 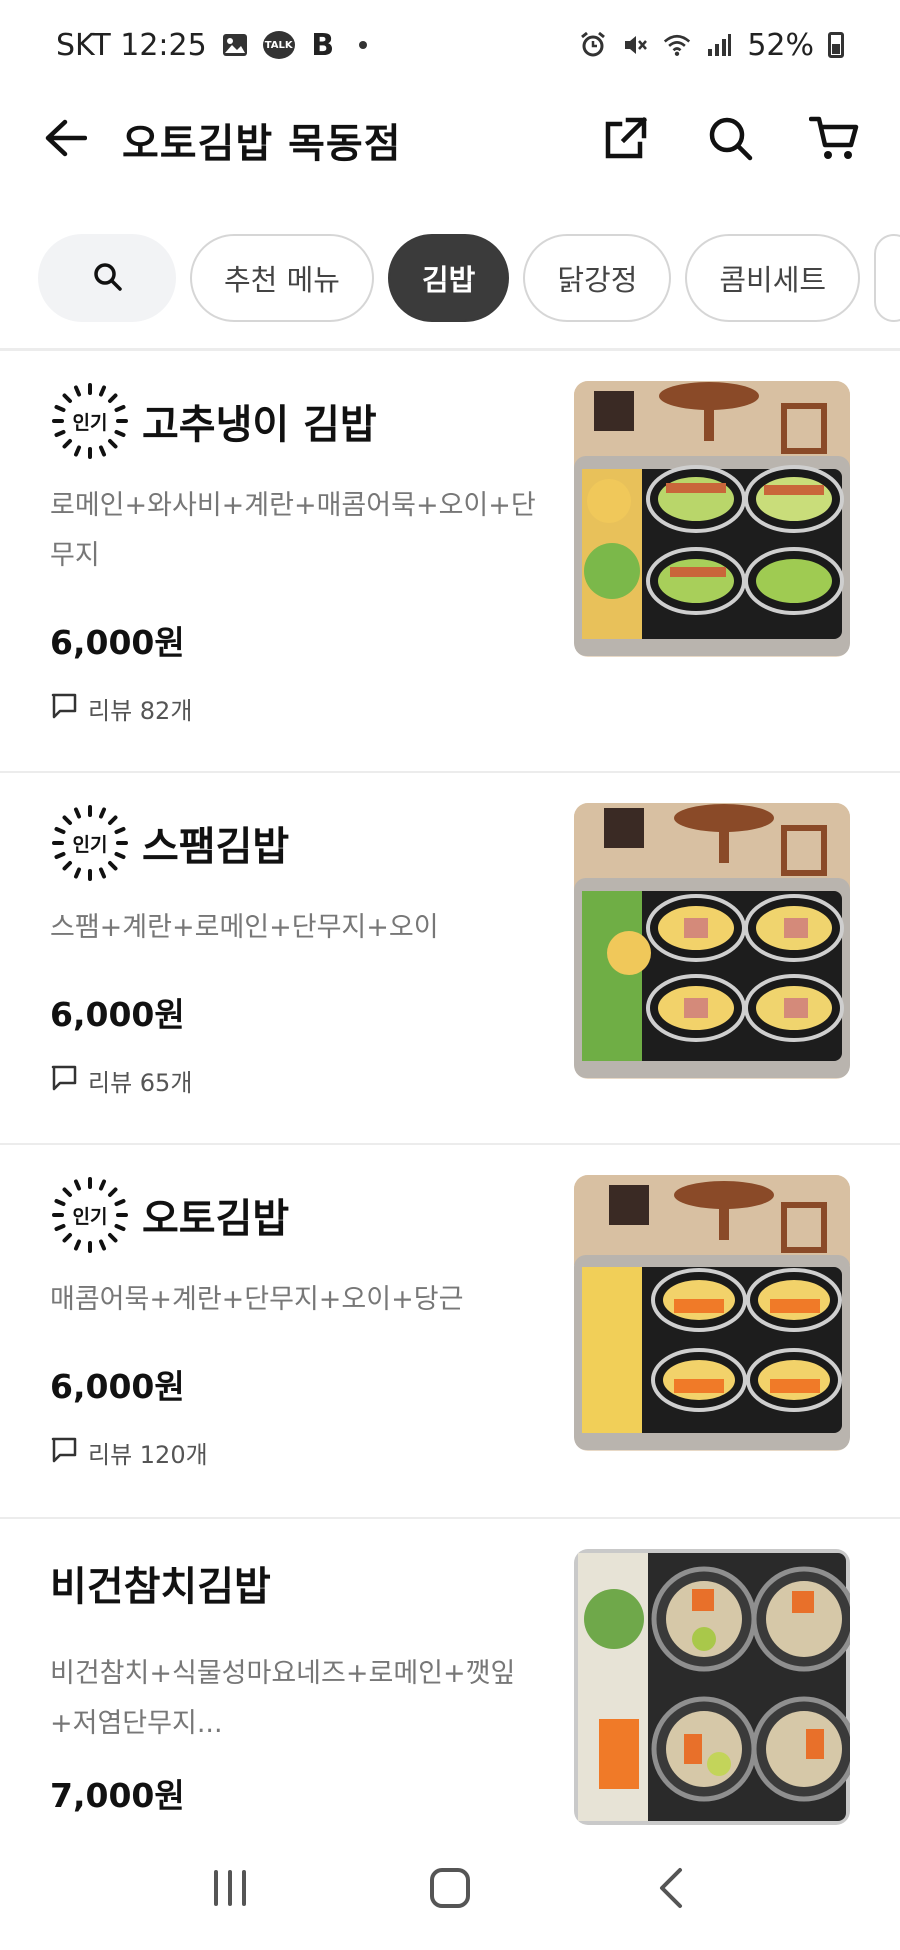 I want to click on recent-apps-button, so click(x=230, y=1890).